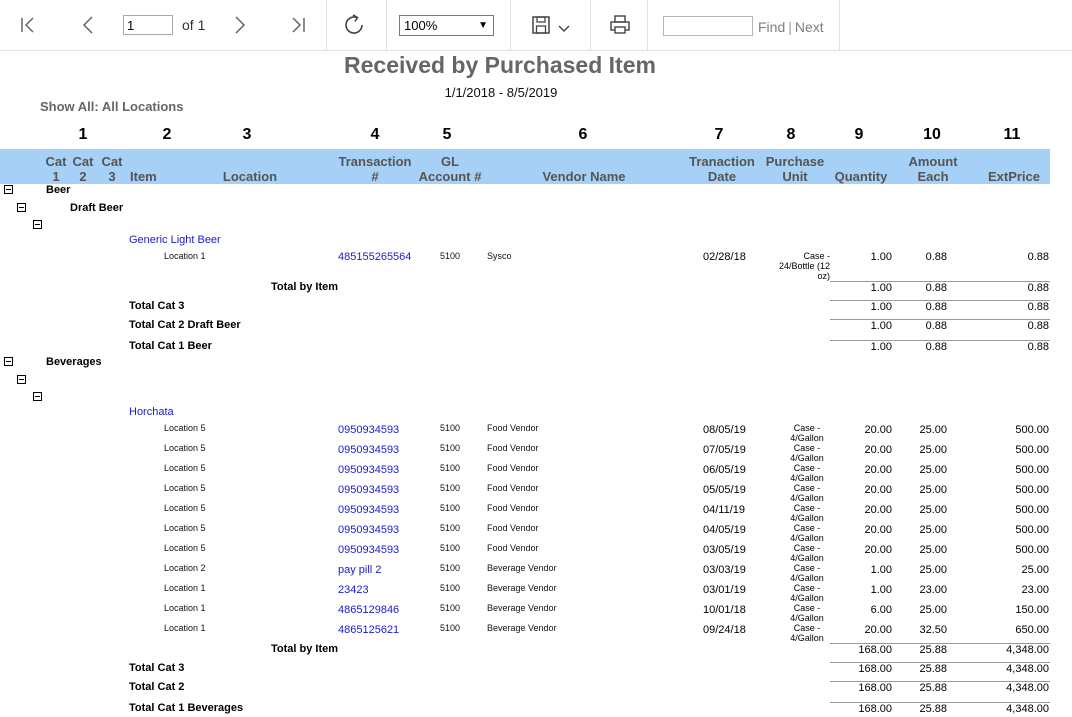 The width and height of the screenshot is (1072, 717). What do you see at coordinates (446, 25) in the screenshot?
I see `zoom-select: 100% ▼` at bounding box center [446, 25].